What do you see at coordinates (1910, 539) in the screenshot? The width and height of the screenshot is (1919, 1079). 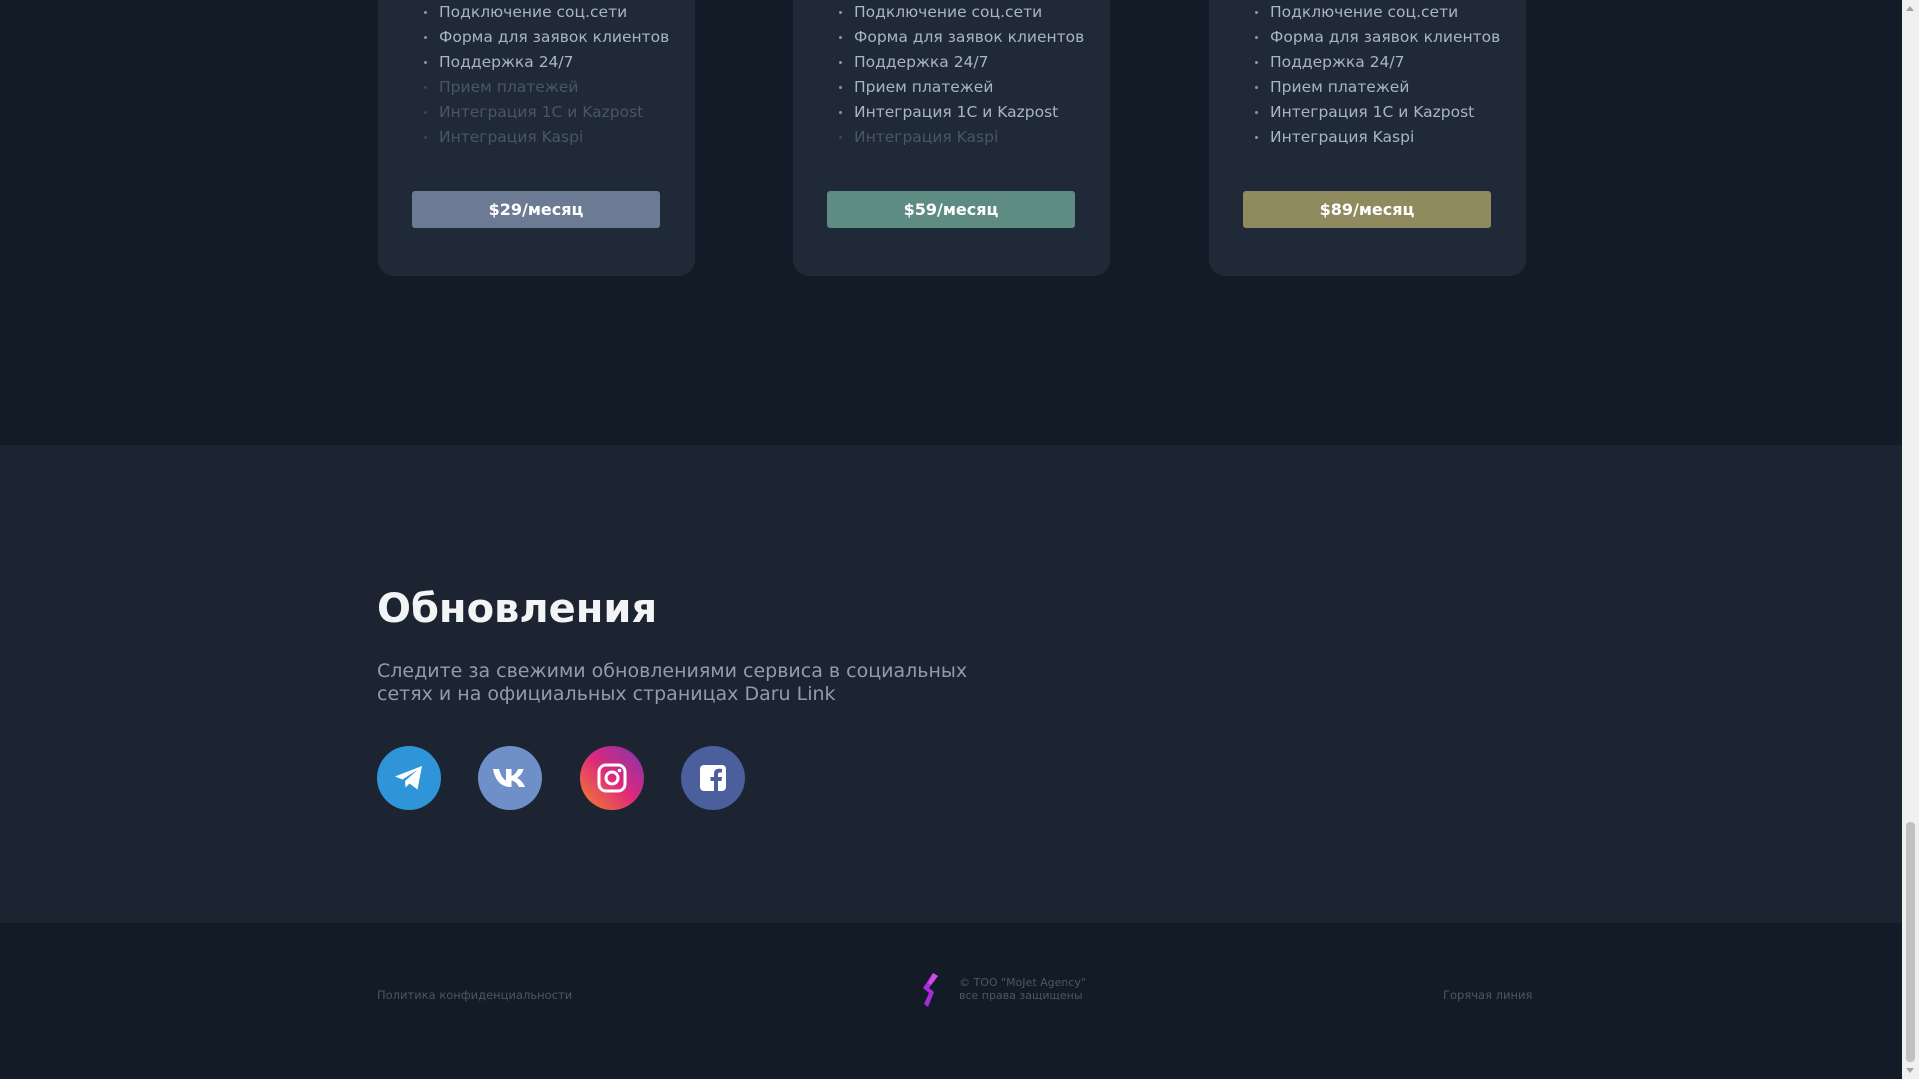 I see `scrollbar` at bounding box center [1910, 539].